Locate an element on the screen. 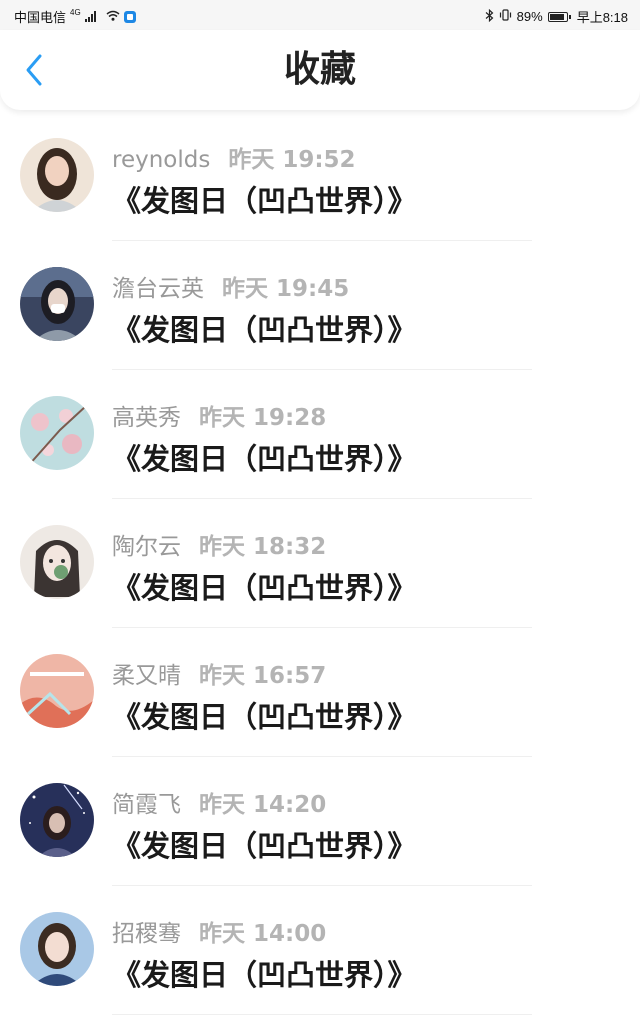 Image resolution: width=640 pixels, height=1024 pixels. status-bar-left: 中国电信 4G is located at coordinates (75, 16).